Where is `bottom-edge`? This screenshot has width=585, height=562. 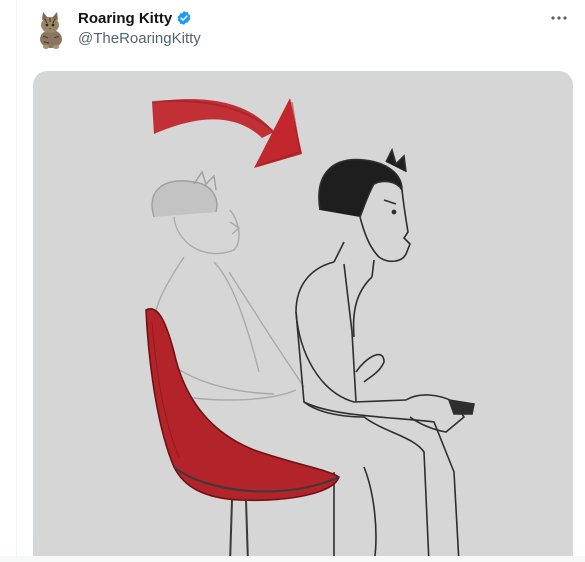 bottom-edge is located at coordinates (292, 559).